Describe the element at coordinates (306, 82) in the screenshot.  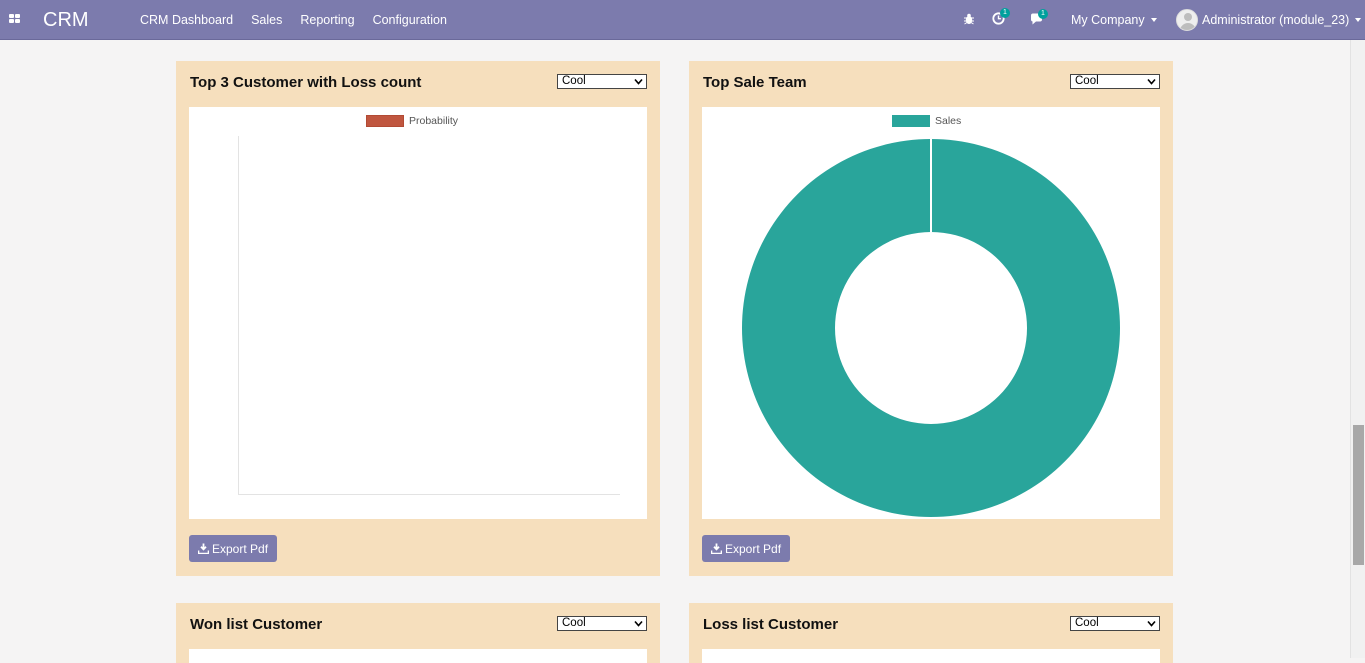
I see `card-title: Top 3 Customer with Loss count` at that location.